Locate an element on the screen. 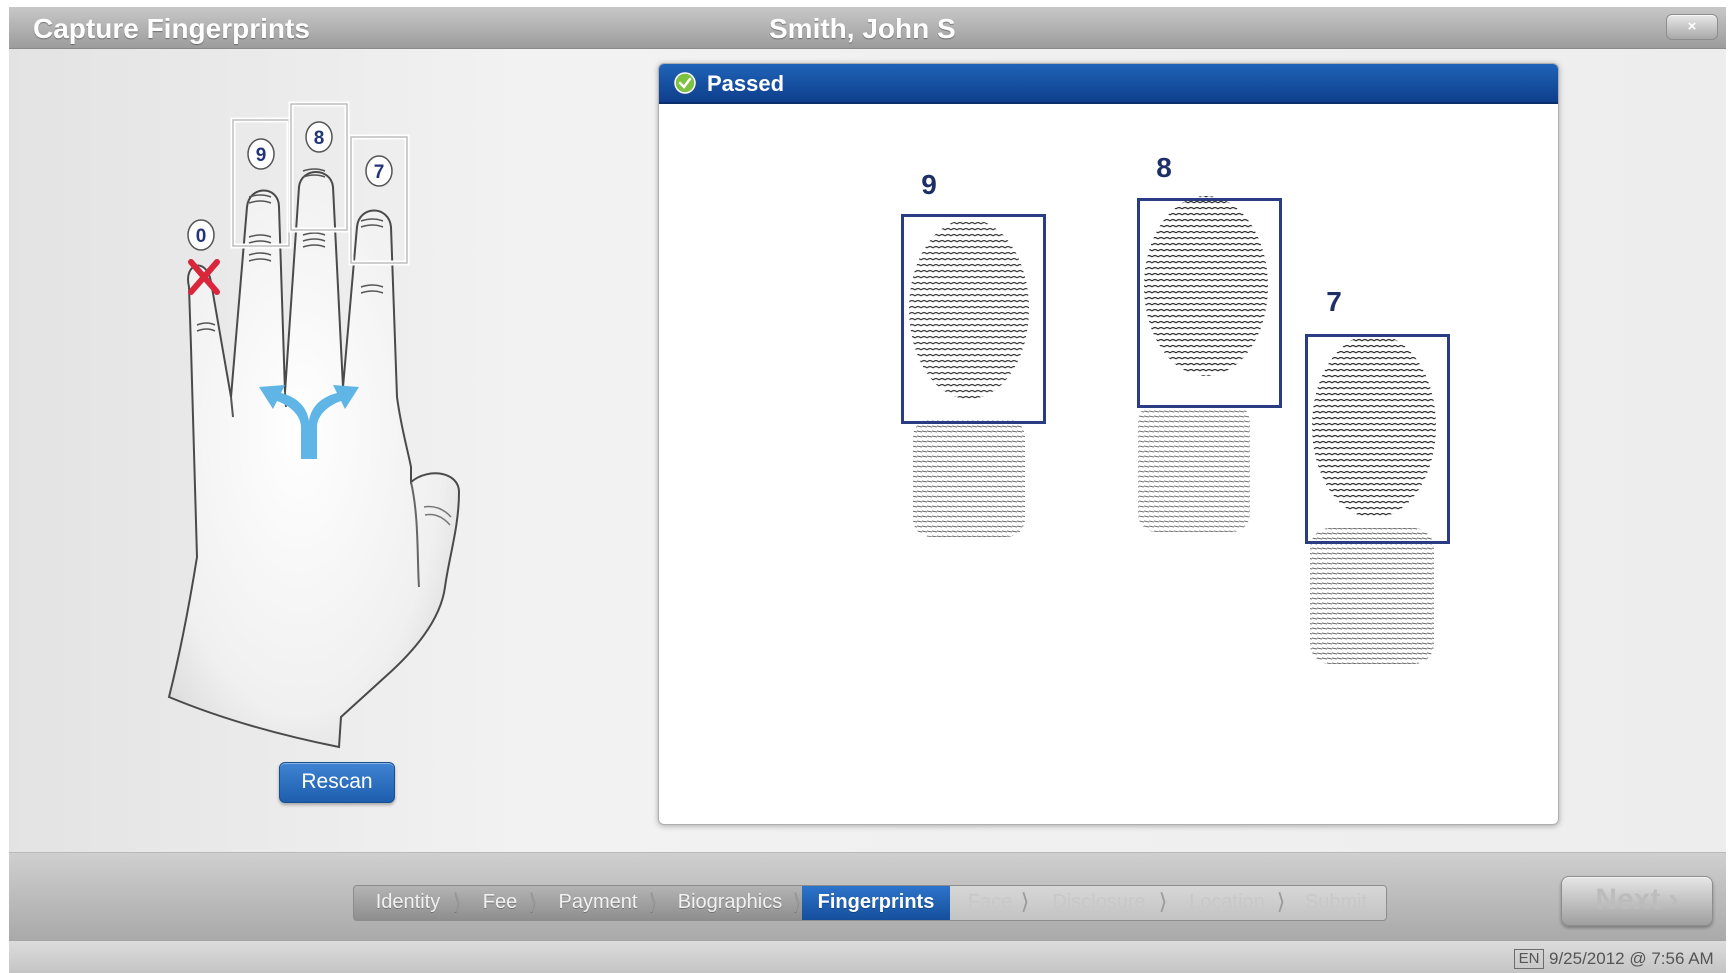  status-label: Passed is located at coordinates (746, 83).